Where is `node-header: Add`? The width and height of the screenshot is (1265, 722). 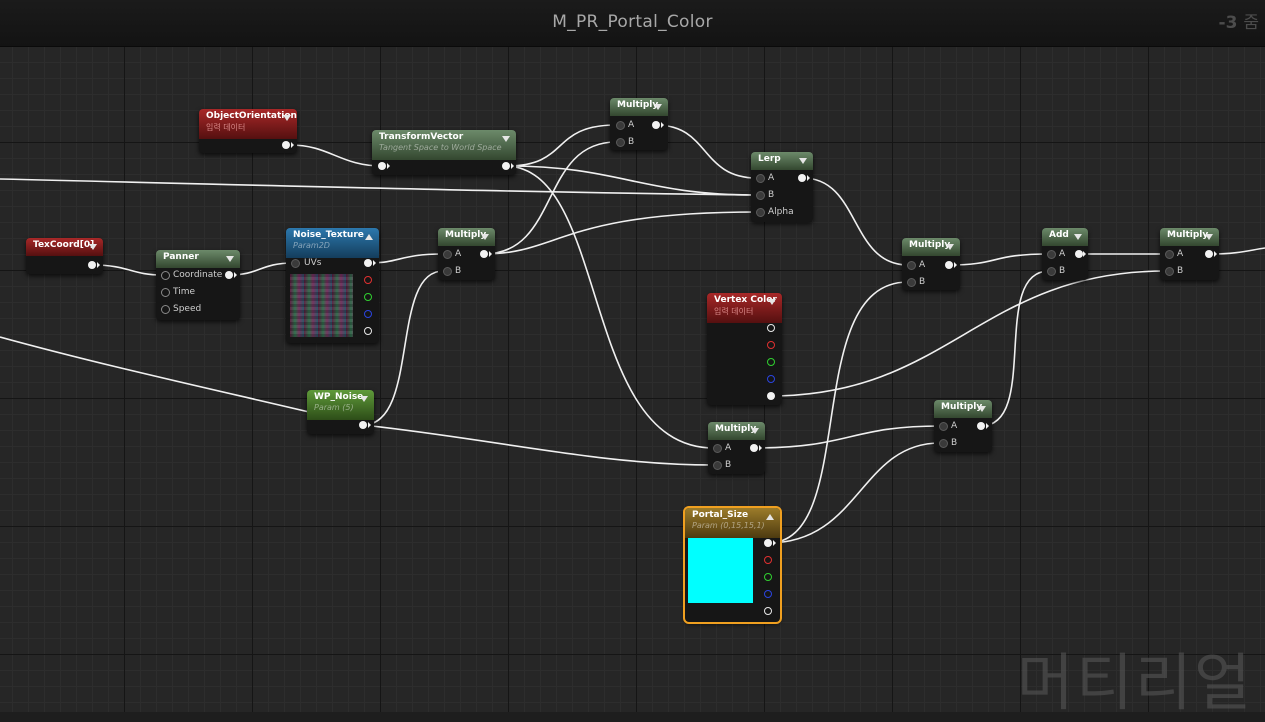
node-header: Add is located at coordinates (1065, 237).